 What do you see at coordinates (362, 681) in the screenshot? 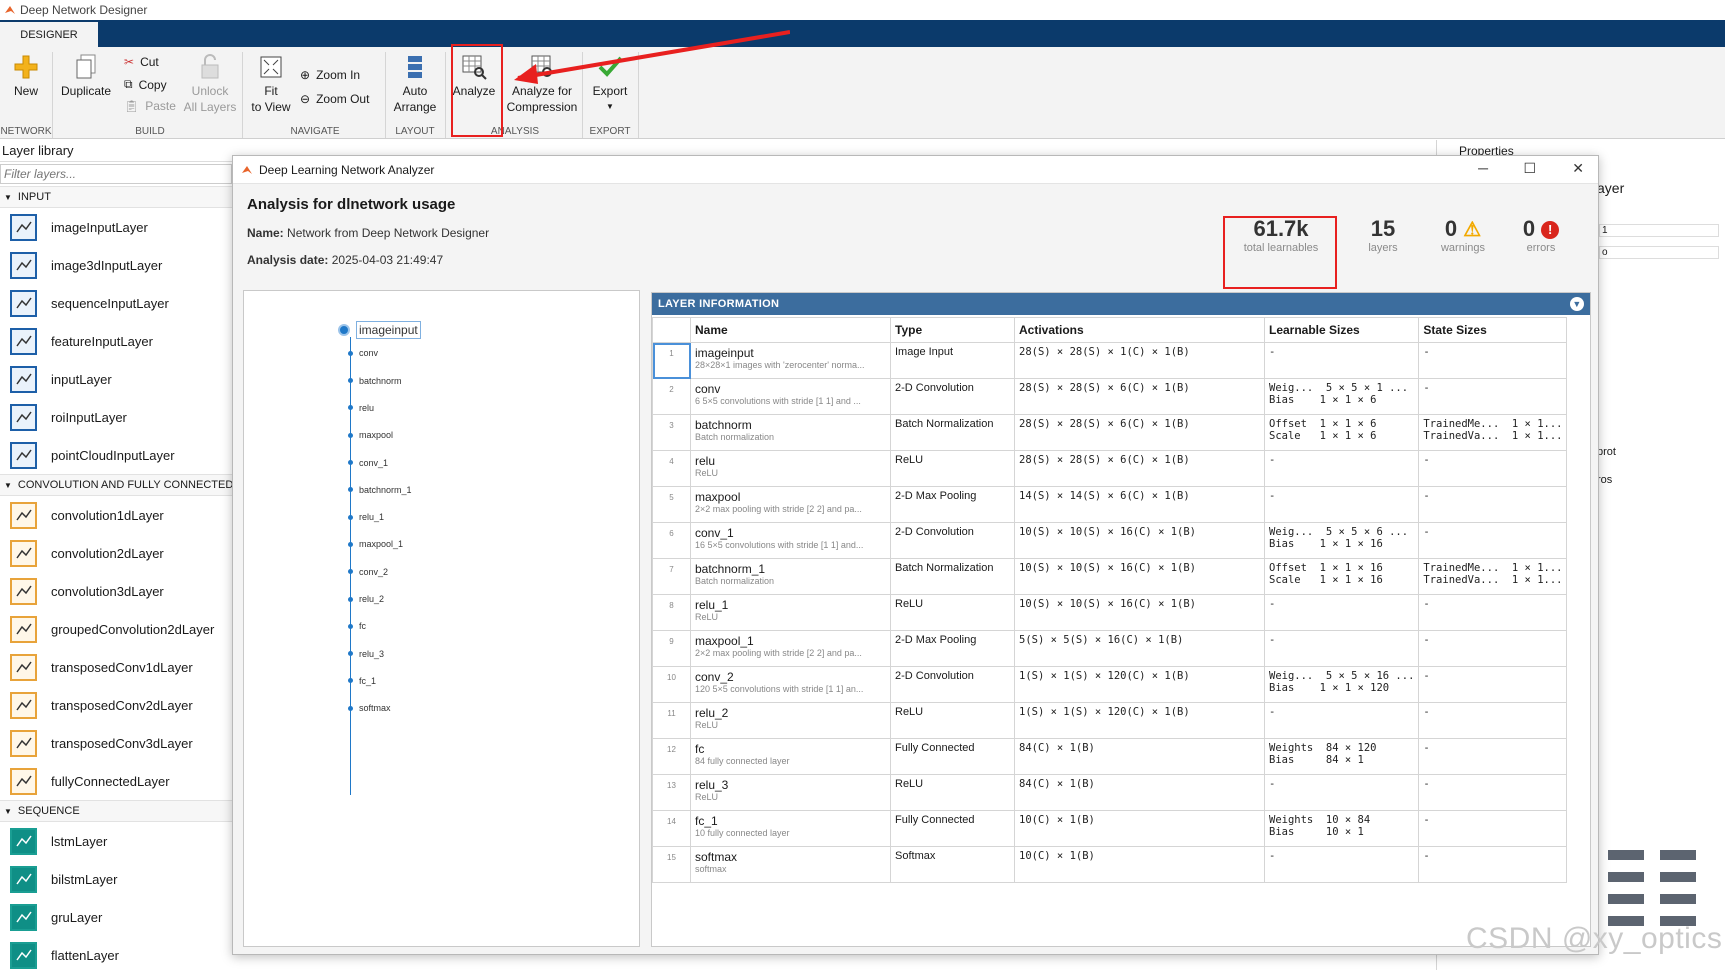
I see `graph-node: fc_1` at bounding box center [362, 681].